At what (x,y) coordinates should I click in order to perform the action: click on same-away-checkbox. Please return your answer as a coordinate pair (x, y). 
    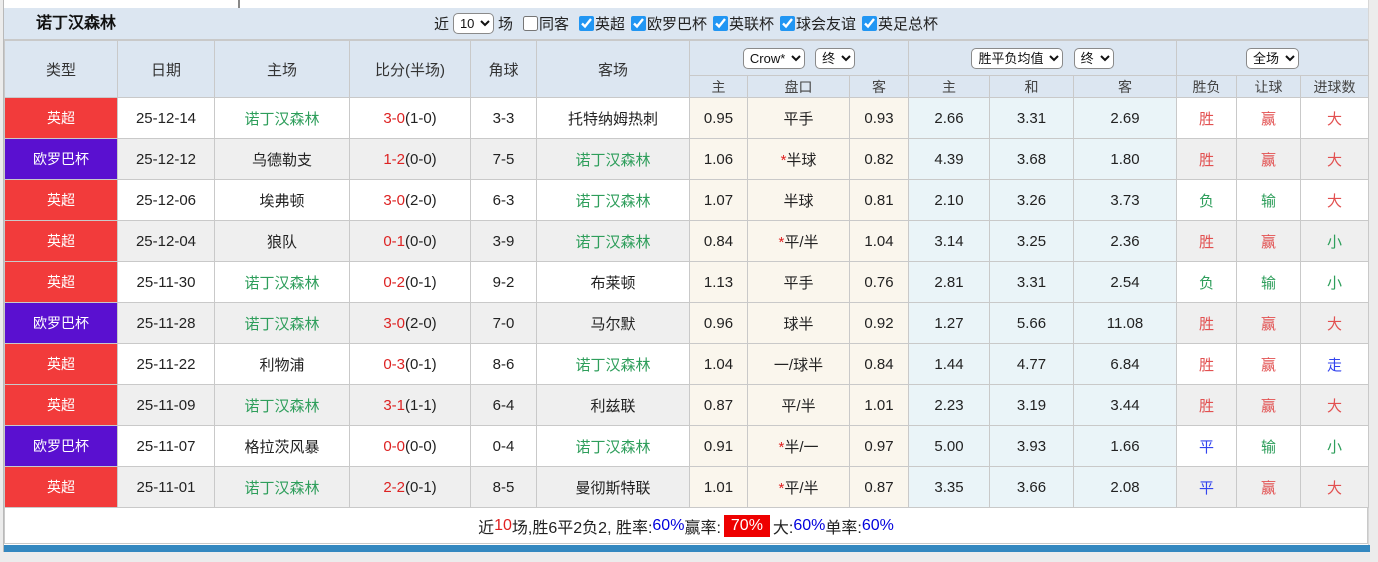
    Looking at the image, I should click on (530, 23).